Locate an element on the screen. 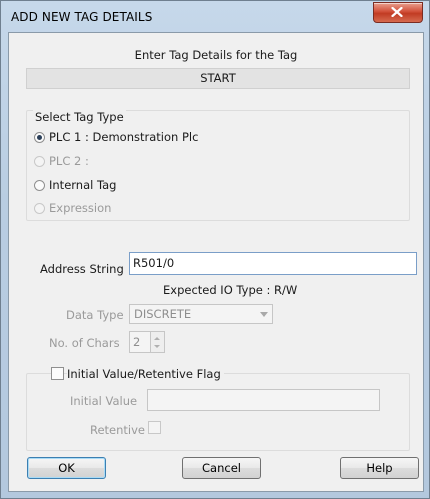  address-string-label: Address String is located at coordinates (82, 269).